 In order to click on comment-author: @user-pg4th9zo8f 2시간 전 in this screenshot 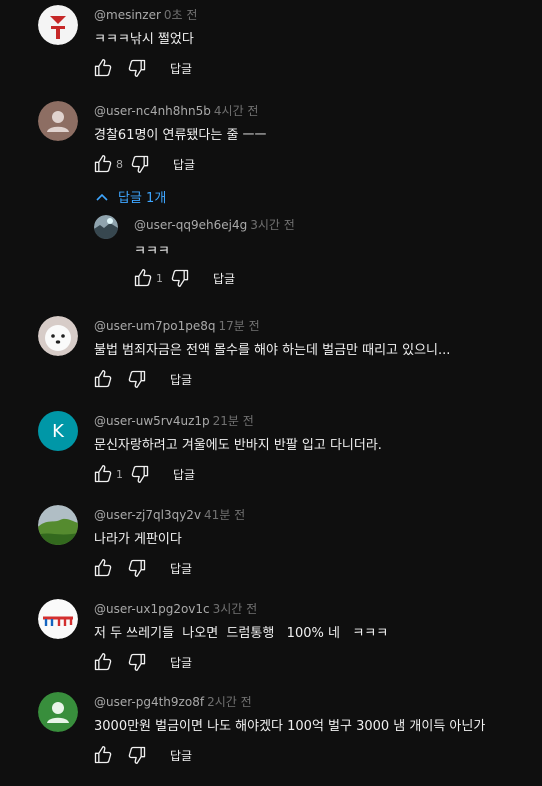, I will do `click(173, 701)`.